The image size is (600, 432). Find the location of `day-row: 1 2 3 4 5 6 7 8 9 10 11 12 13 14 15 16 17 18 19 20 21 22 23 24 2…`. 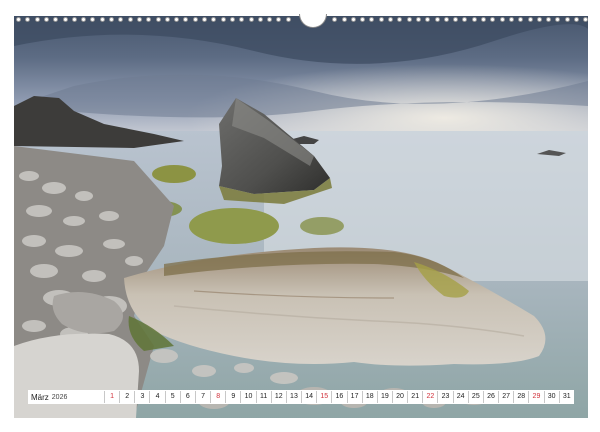

day-row: 1 2 3 4 5 6 7 8 9 10 11 12 13 14 15 16 17 18 19 20 21 22 23 24 2… is located at coordinates (339, 397).